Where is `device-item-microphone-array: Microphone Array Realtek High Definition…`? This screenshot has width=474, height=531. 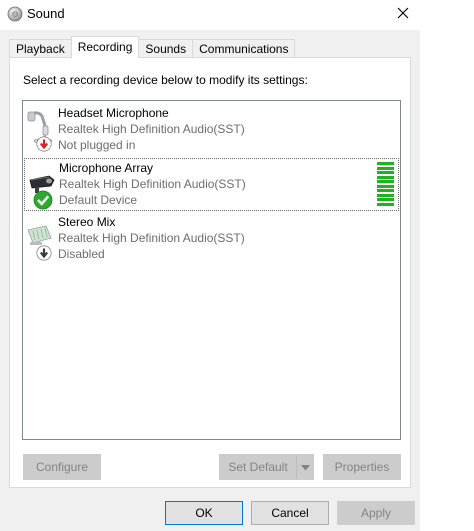
device-item-microphone-array: Microphone Array Realtek High Definition… is located at coordinates (211, 184).